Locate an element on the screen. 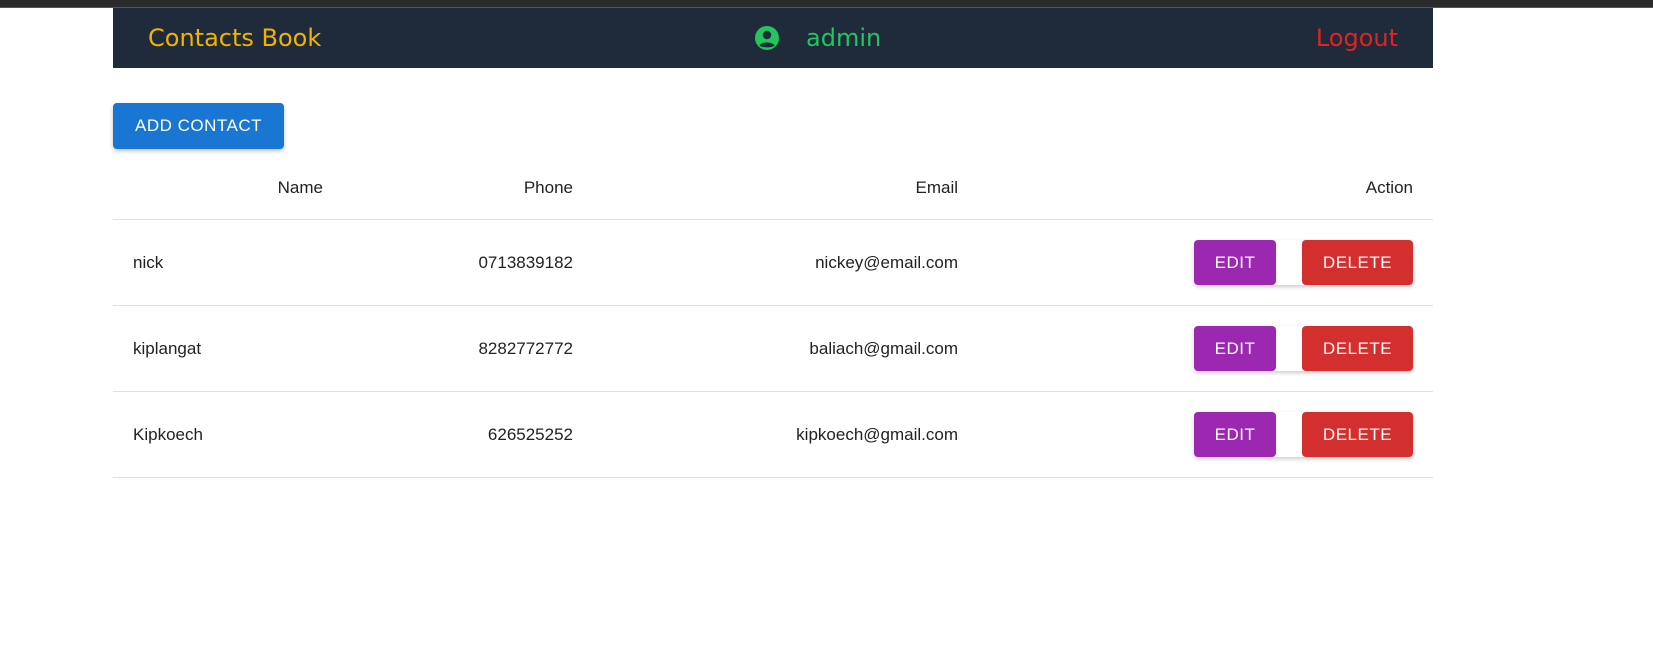 This screenshot has height=655, width=1653. username-label: admin is located at coordinates (844, 38).